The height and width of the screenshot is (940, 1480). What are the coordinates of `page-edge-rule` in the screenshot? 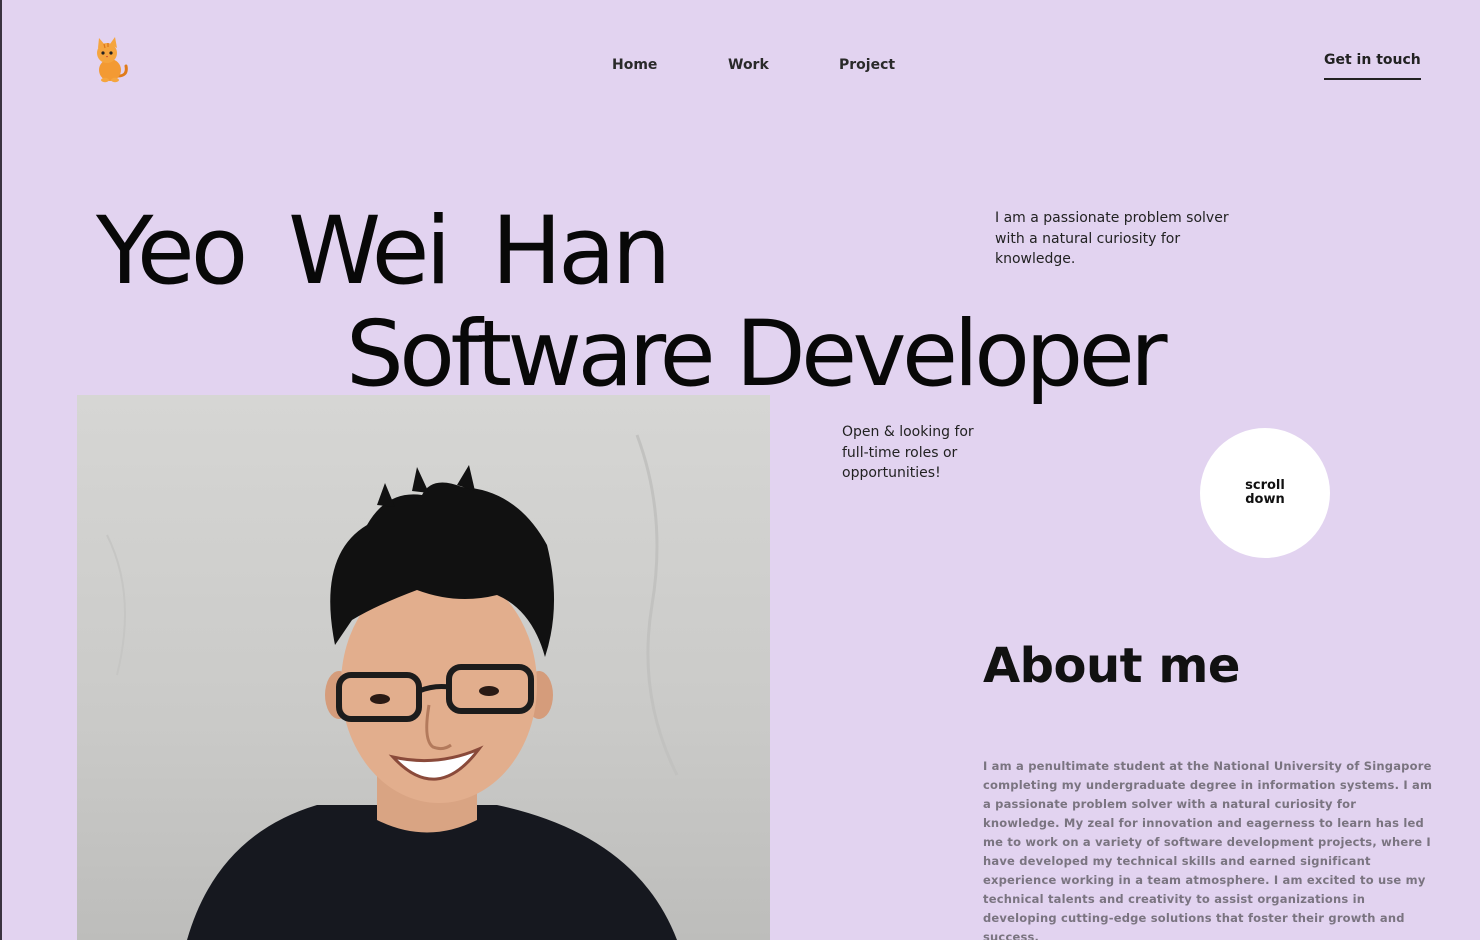 It's located at (1, 470).